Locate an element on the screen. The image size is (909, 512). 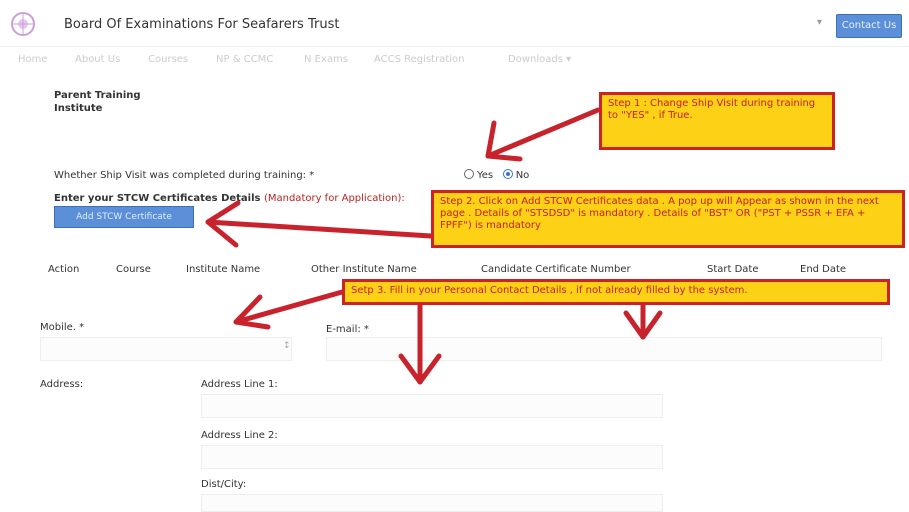
yes-label: Yes is located at coordinates (485, 175).